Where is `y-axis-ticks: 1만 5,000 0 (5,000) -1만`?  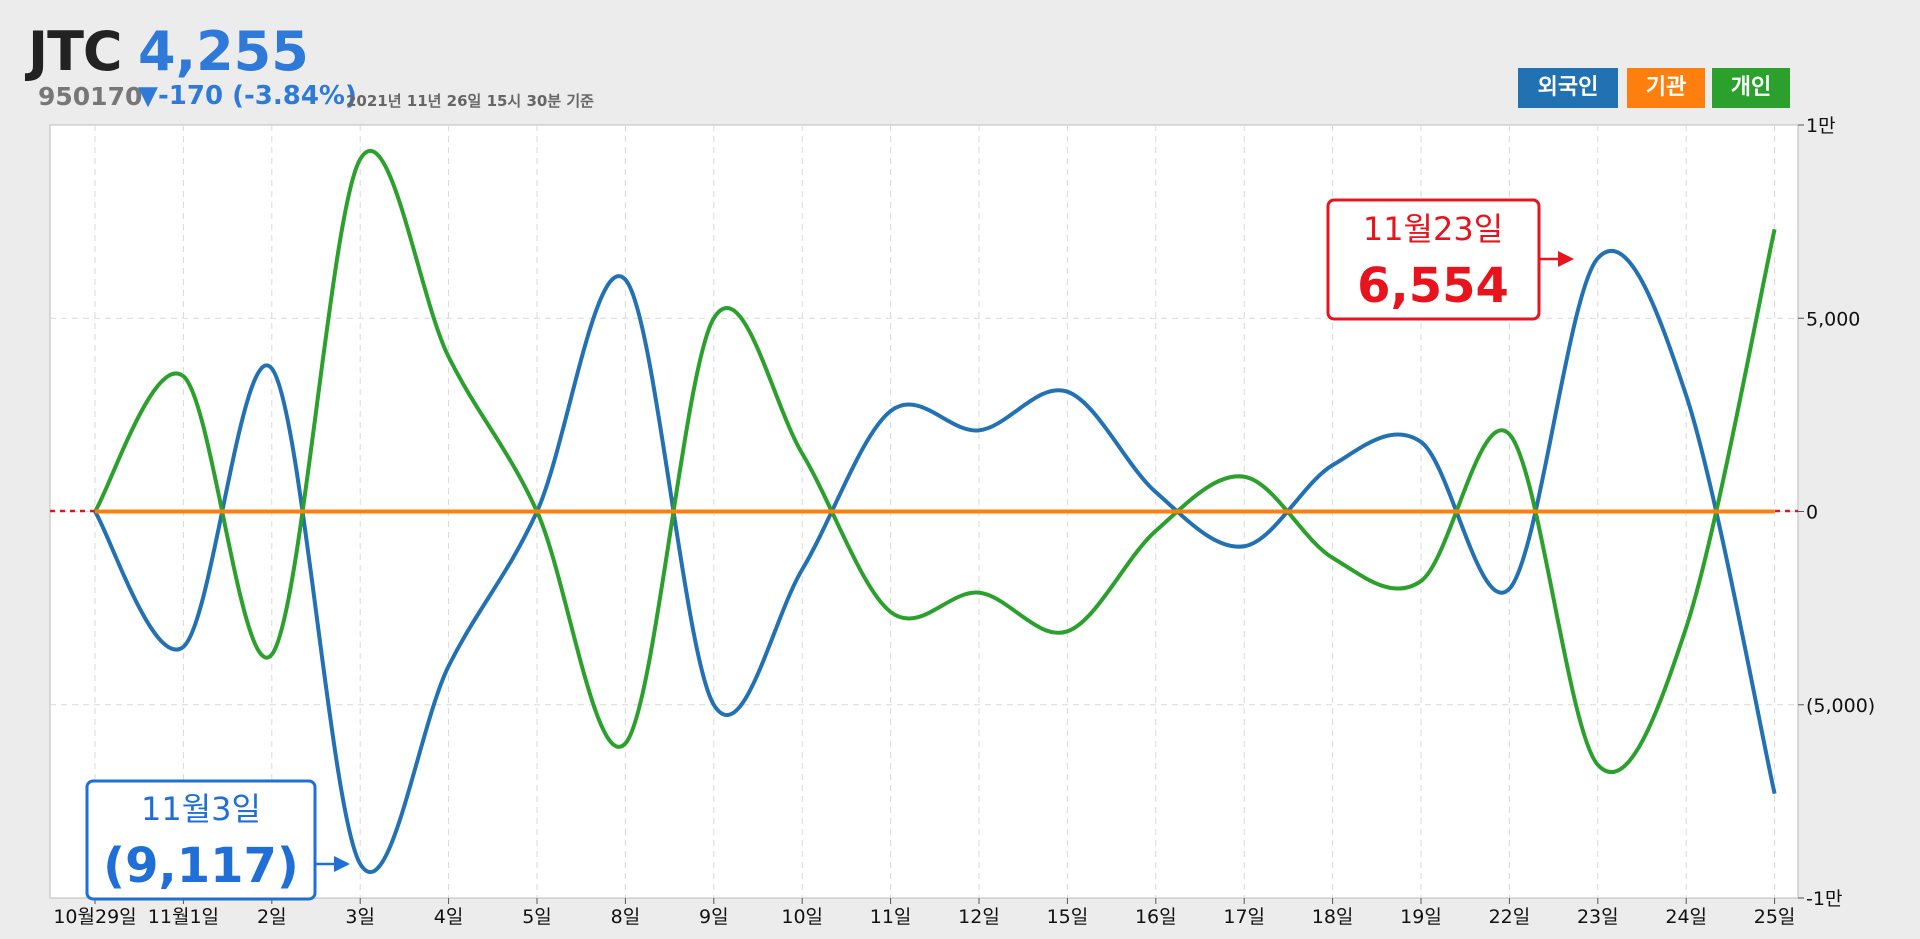 y-axis-ticks: 1만 5,000 0 (5,000) -1만 is located at coordinates (1836, 512).